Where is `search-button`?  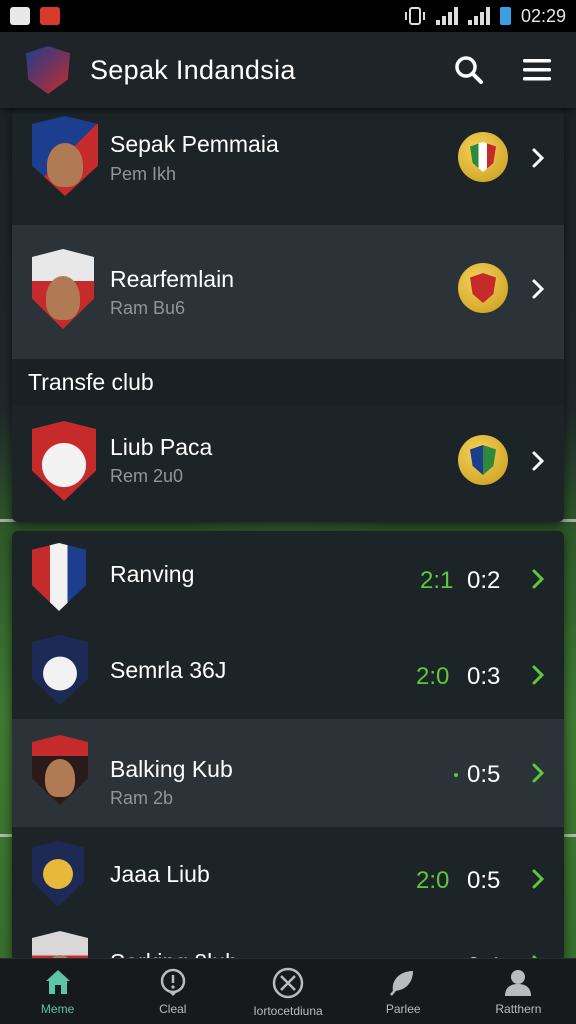 search-button is located at coordinates (469, 70).